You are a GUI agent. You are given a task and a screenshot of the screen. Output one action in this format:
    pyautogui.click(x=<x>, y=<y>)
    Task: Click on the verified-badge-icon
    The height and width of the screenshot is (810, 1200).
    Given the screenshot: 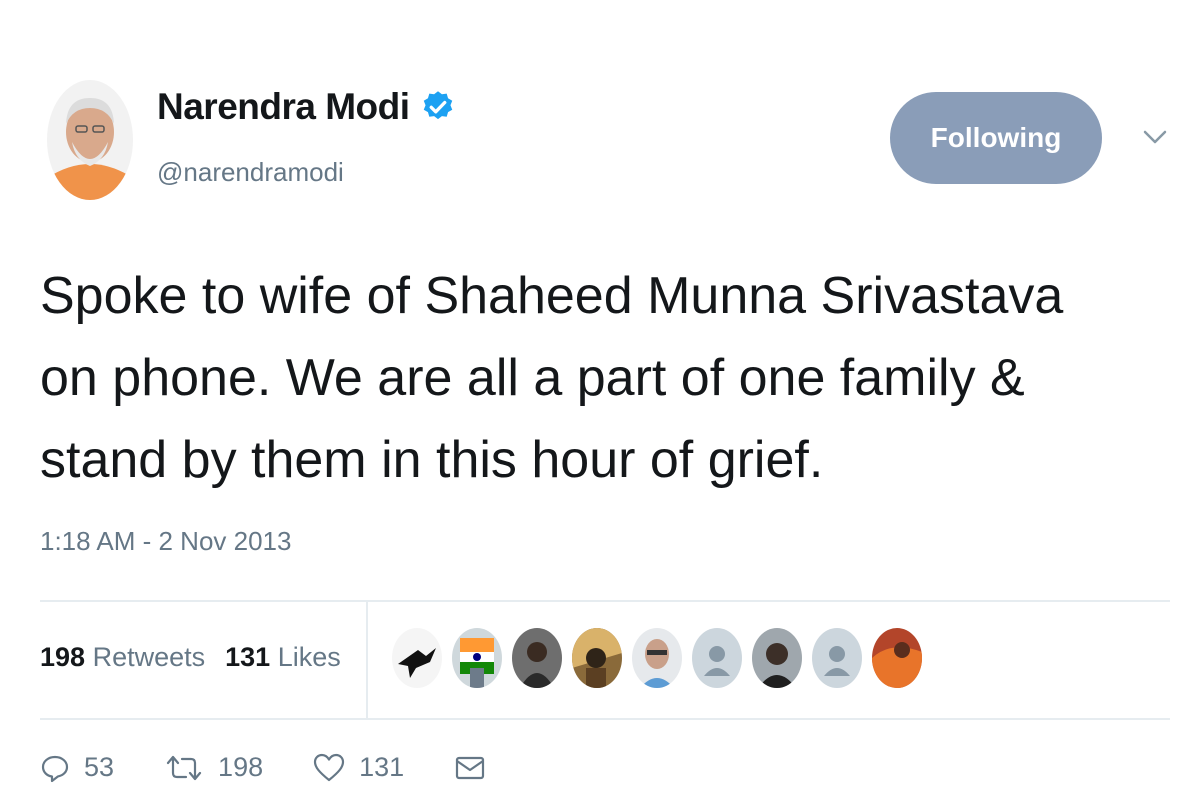 What is the action you would take?
    pyautogui.click(x=437, y=105)
    